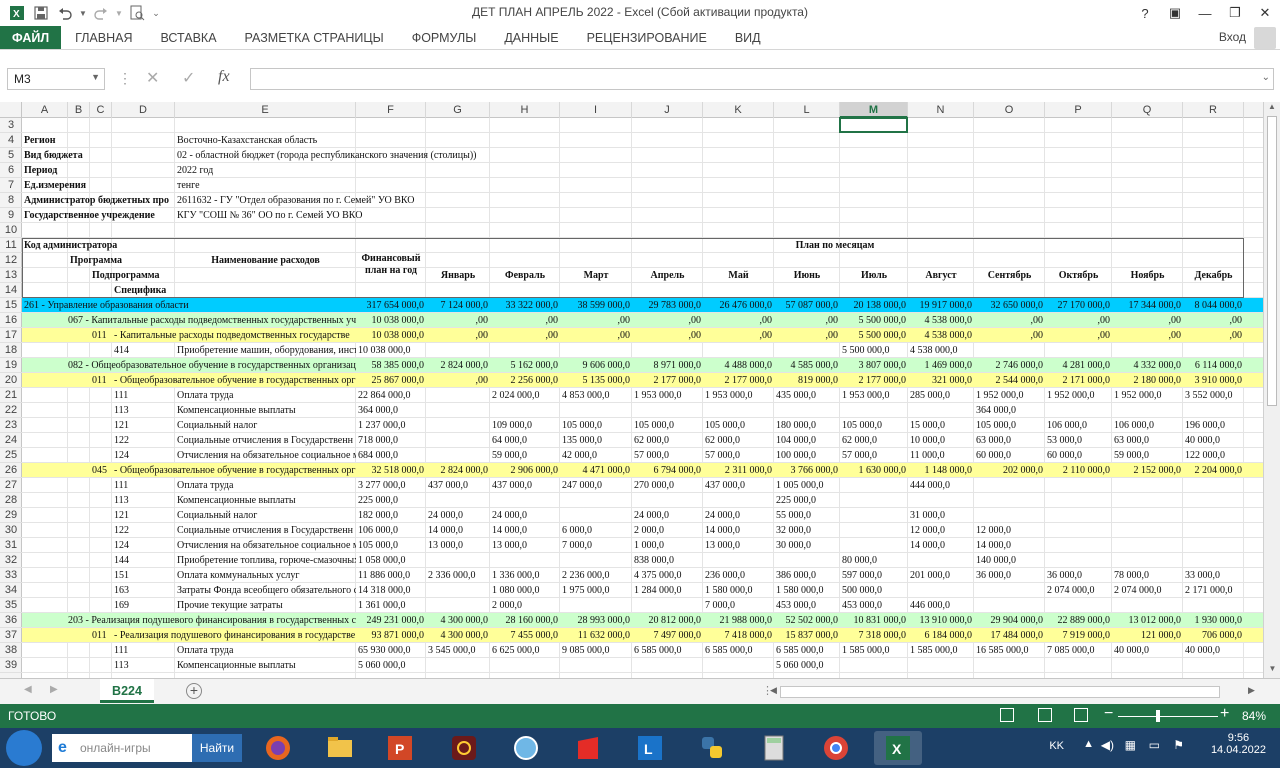  Describe the element at coordinates (1009, 530) in the screenshot. I see `cell: 12 000,0` at that location.